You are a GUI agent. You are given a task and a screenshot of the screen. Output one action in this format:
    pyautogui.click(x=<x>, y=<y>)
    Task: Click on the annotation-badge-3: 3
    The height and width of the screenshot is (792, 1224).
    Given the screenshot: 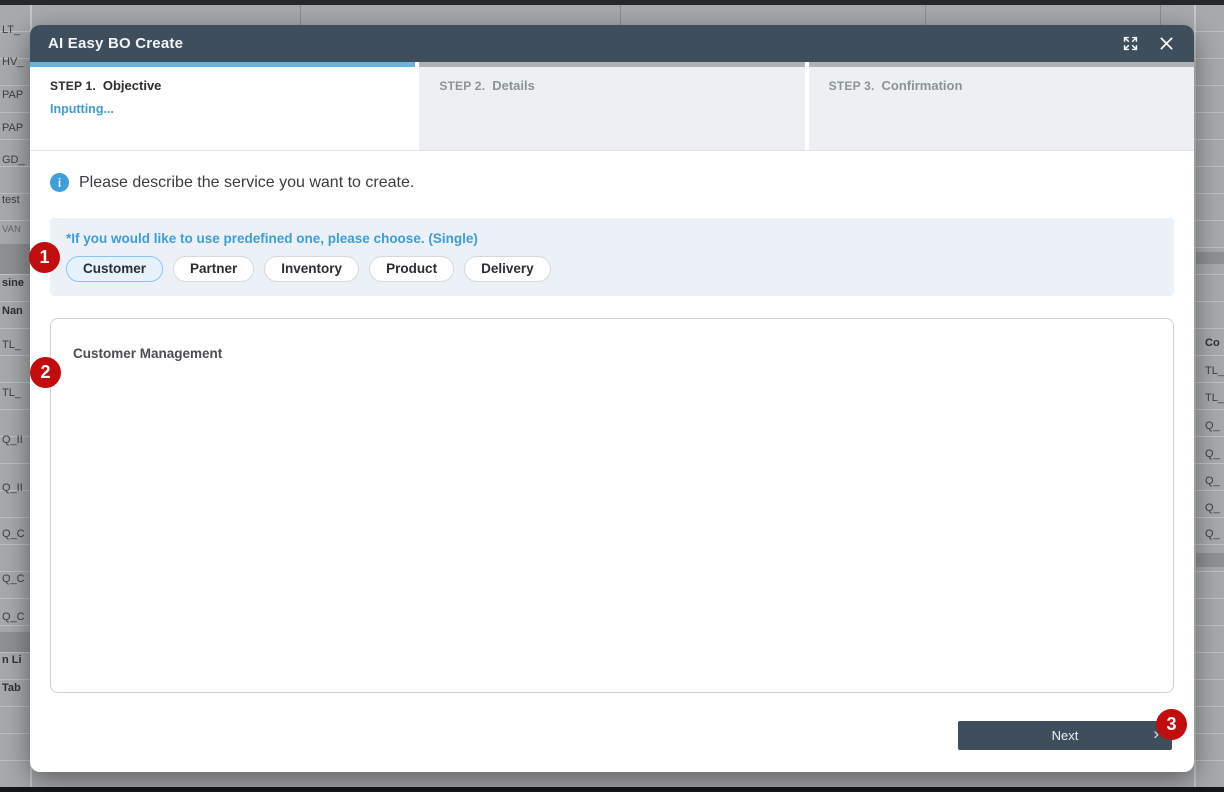 What is the action you would take?
    pyautogui.click(x=1171, y=724)
    